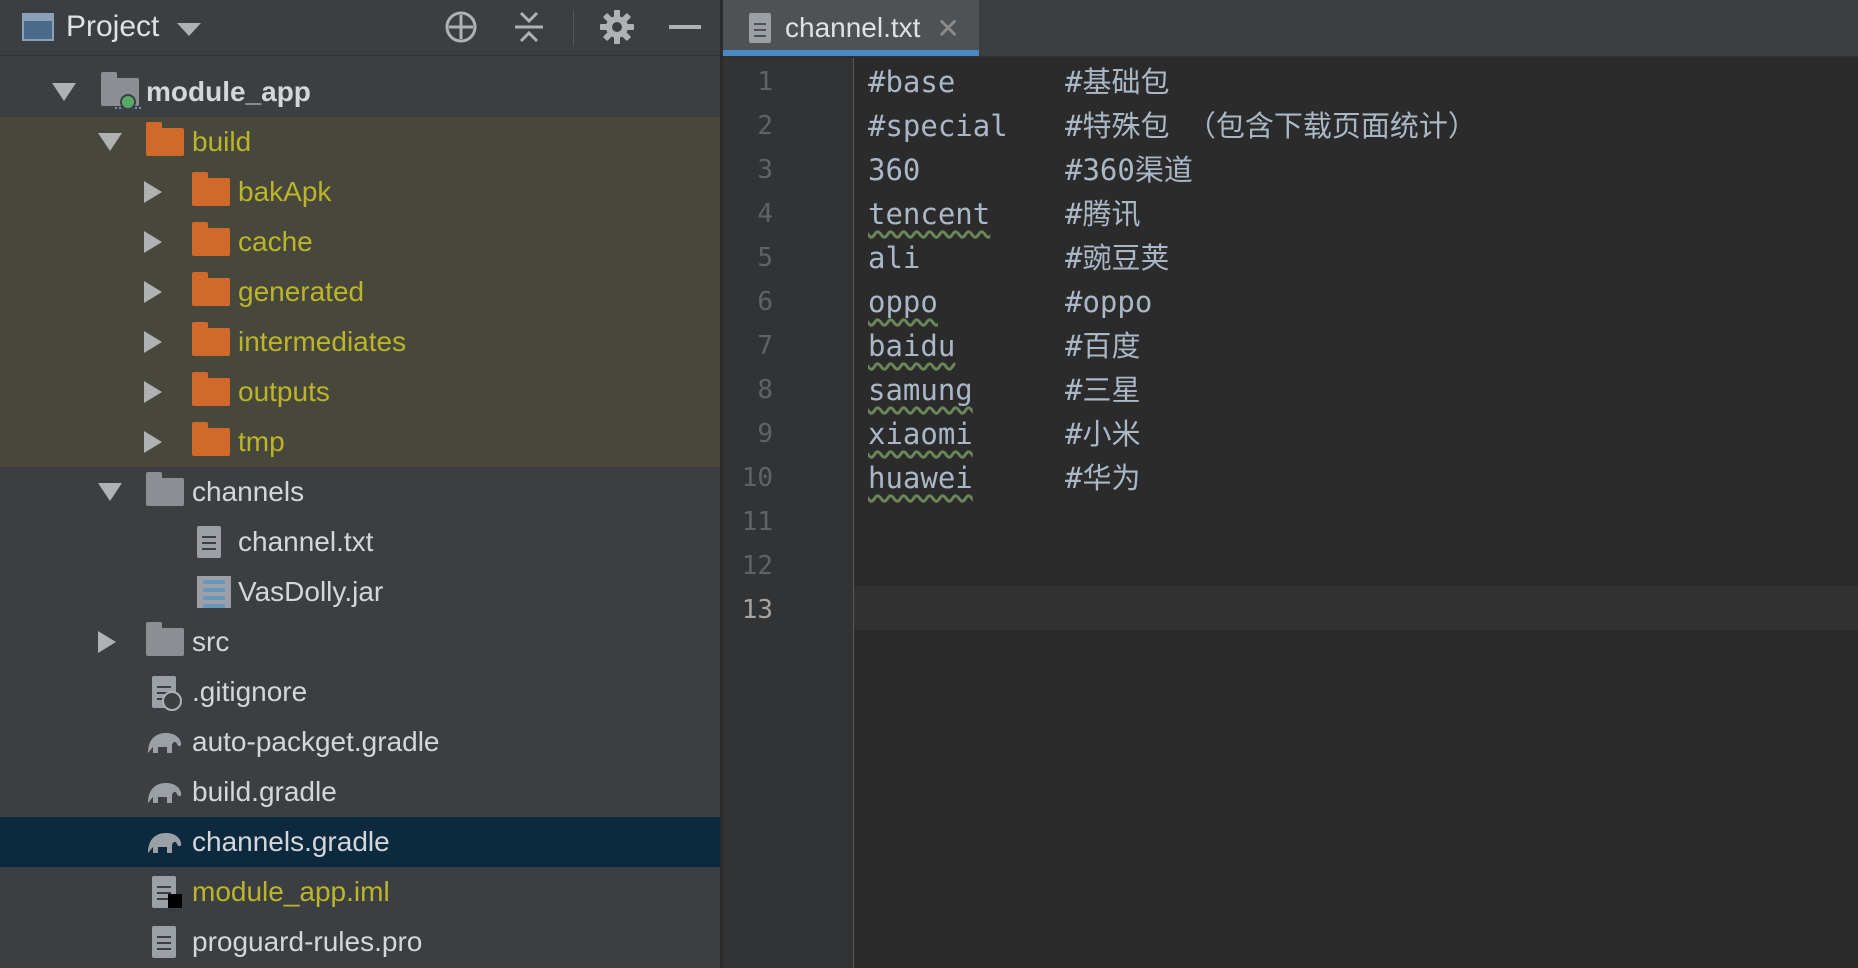 This screenshot has height=968, width=1858. What do you see at coordinates (214, 592) in the screenshot?
I see `jar-file-icon` at bounding box center [214, 592].